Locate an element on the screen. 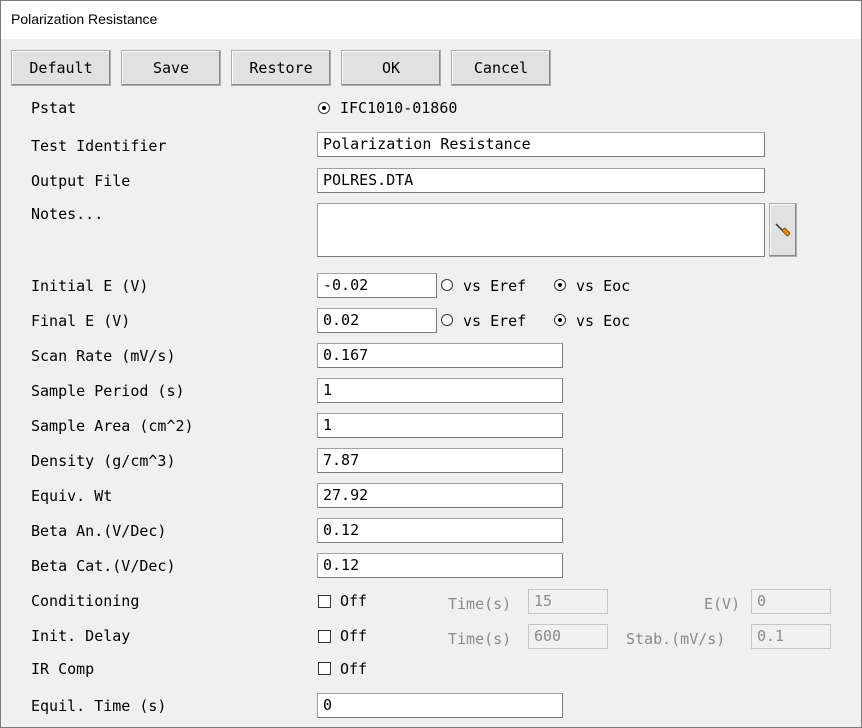  scan-rate-input: 0.167 is located at coordinates (440, 355).